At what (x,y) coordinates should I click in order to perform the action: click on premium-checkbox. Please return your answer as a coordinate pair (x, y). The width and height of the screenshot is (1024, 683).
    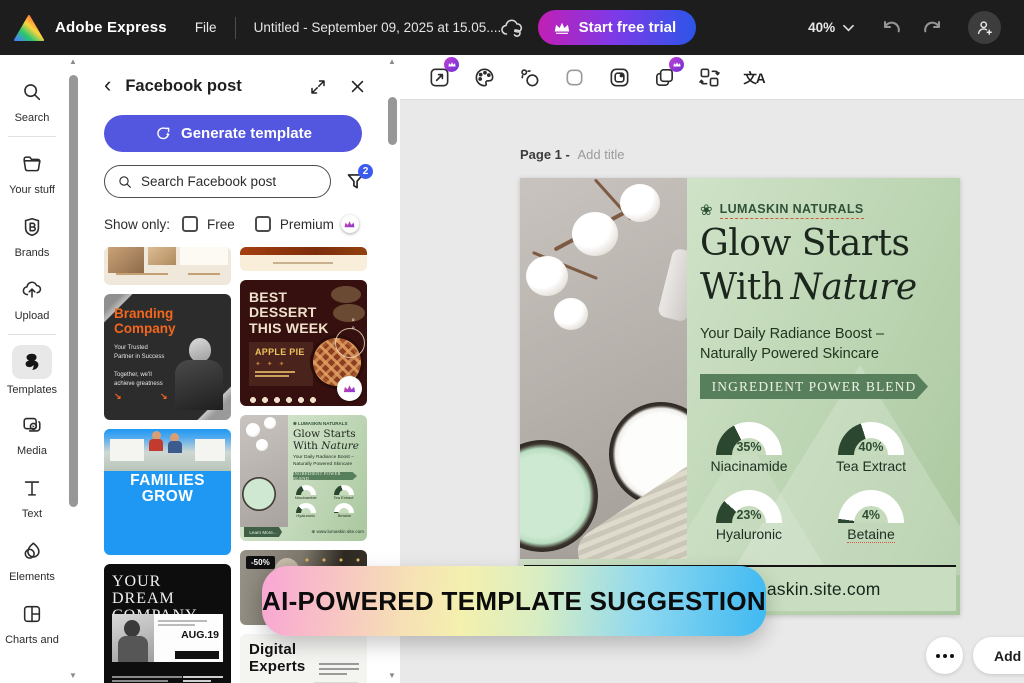
    Looking at the image, I should click on (262, 224).